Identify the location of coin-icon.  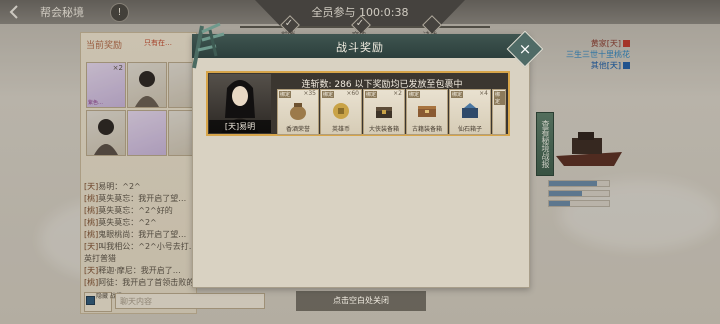
(341, 111).